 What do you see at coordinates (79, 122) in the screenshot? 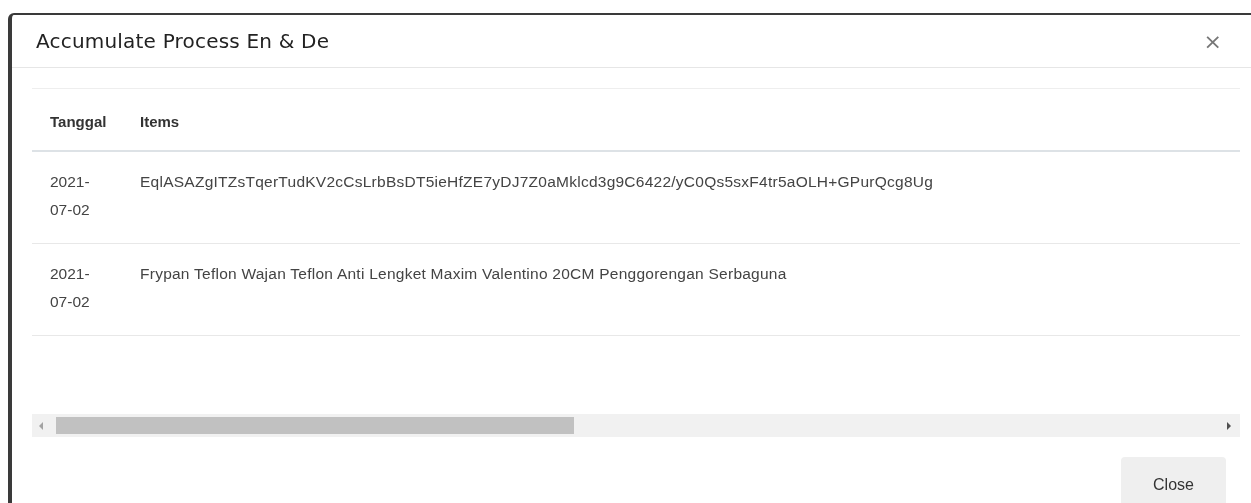
I see `column-header: Tanggal` at bounding box center [79, 122].